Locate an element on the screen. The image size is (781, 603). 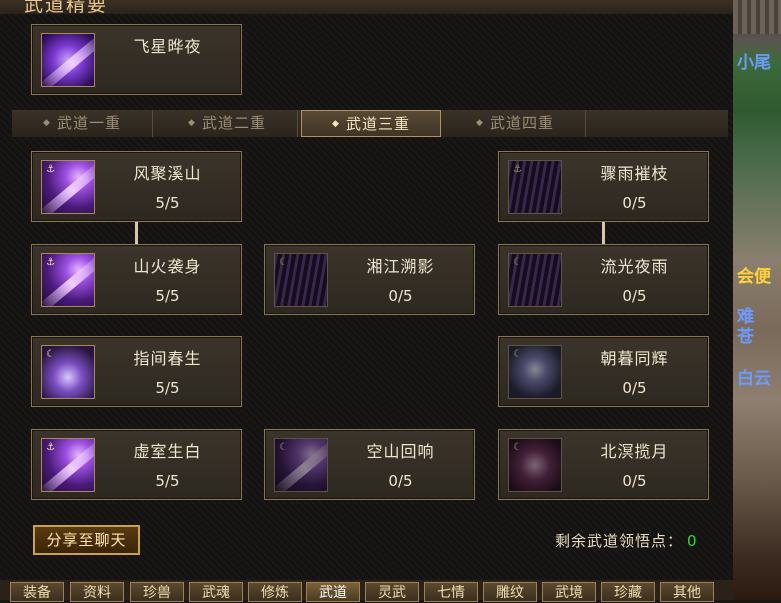
skill-name: 指间春生 is located at coordinates (167, 358).